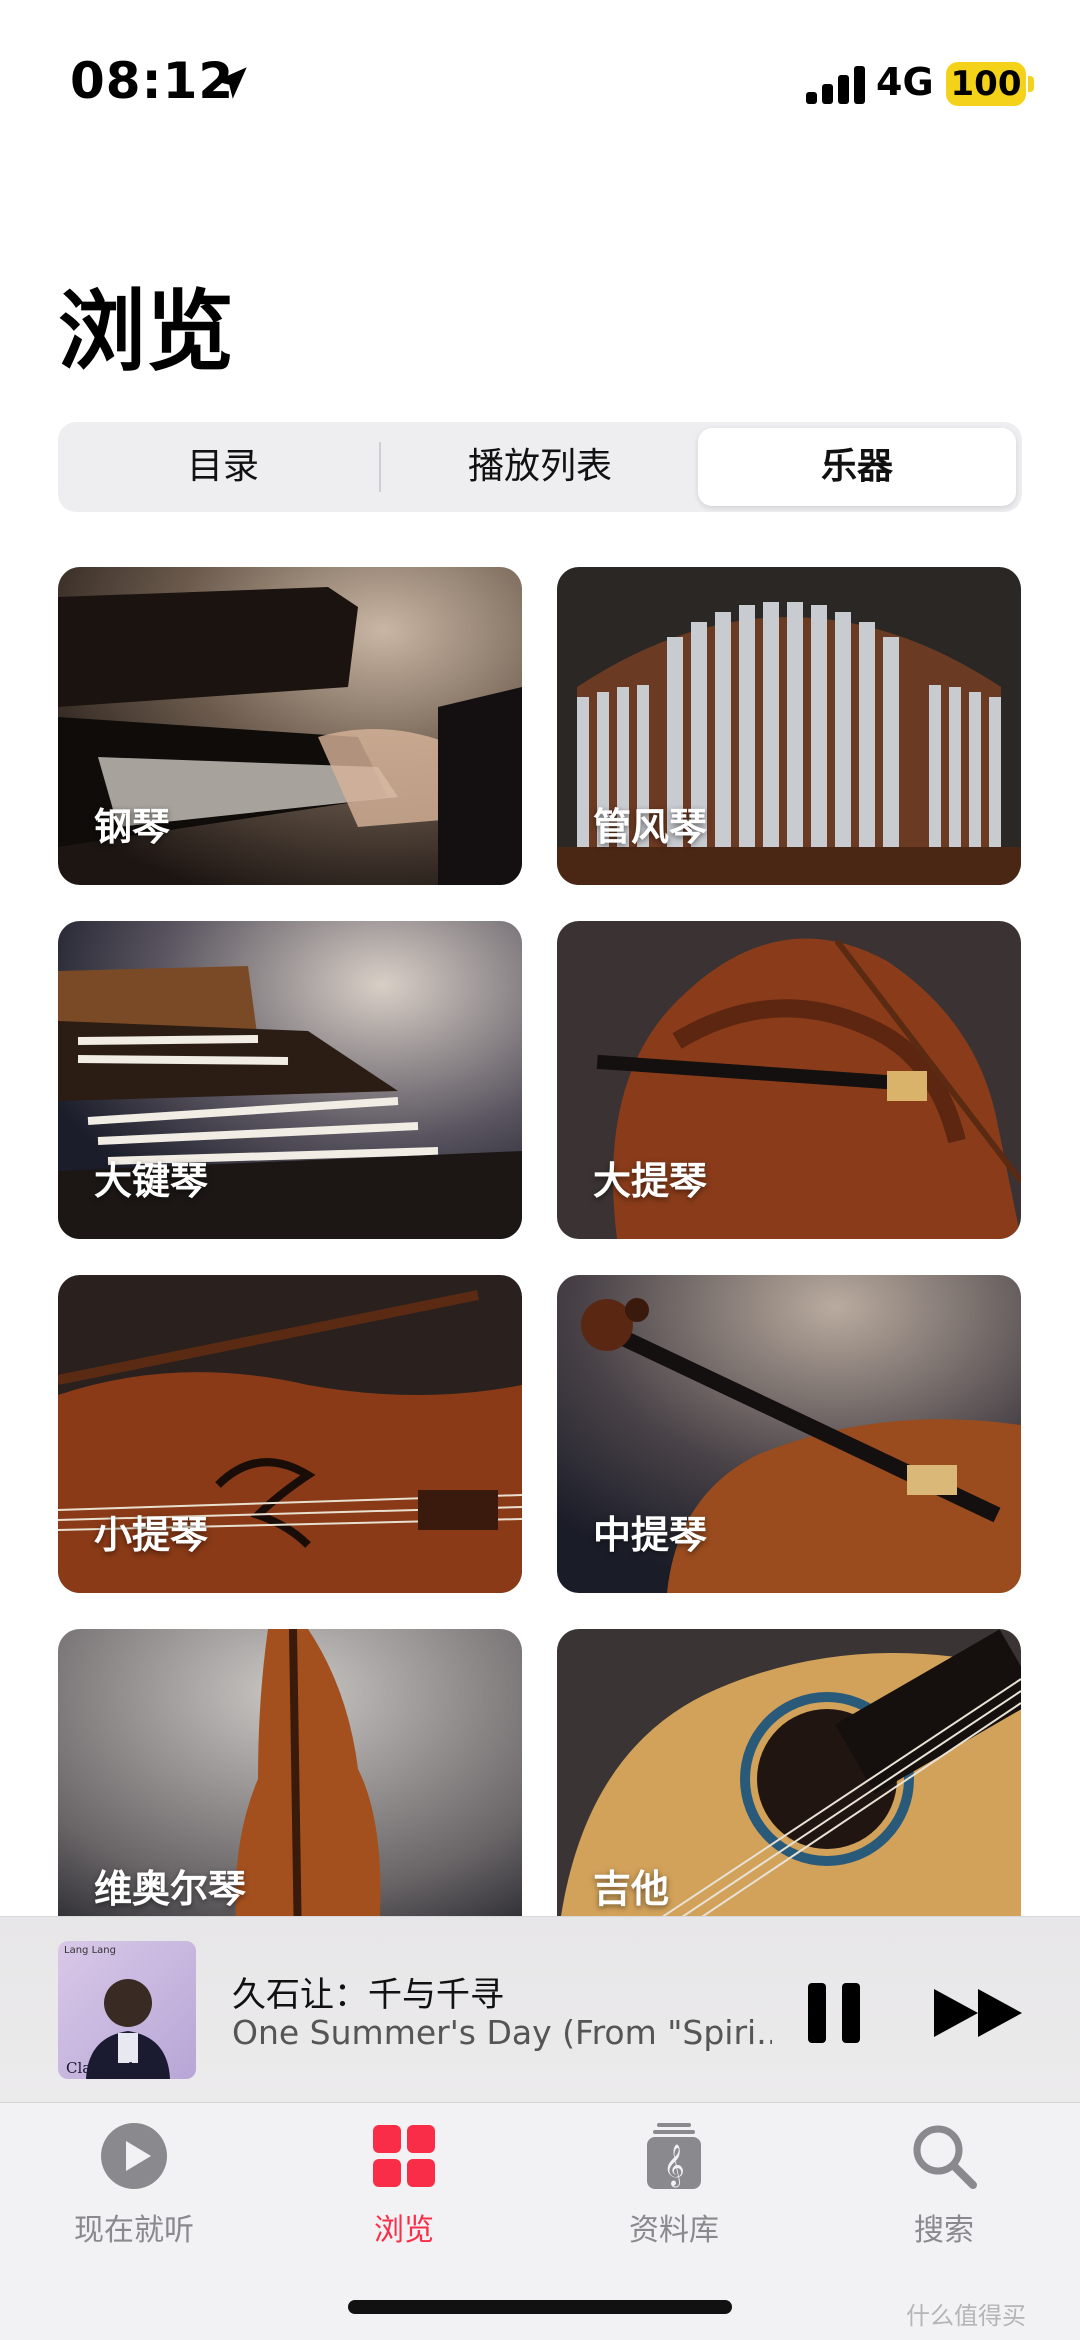 The height and width of the screenshot is (2340, 1080). I want to click on tile-label: 钢琴, so click(132, 827).